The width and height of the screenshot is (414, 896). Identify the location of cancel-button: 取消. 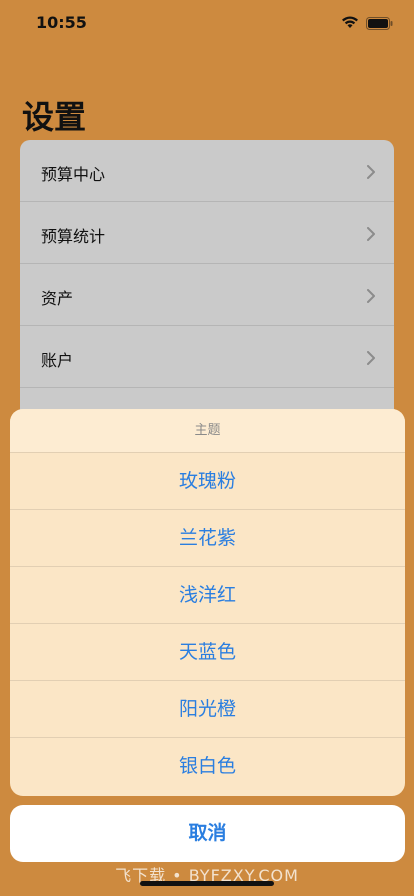
(207, 833).